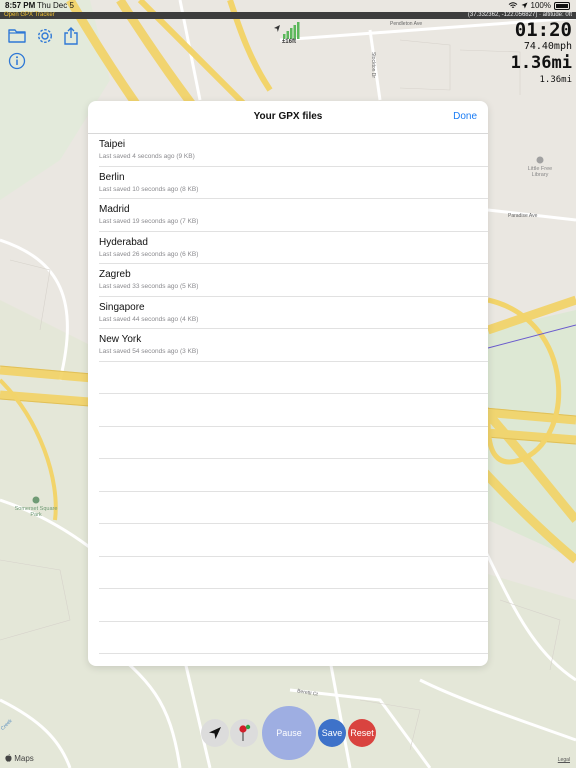 The height and width of the screenshot is (768, 576). What do you see at coordinates (147, 156) in the screenshot?
I see `file-meta: Last saved 4 seconds ago (9 KB)` at bounding box center [147, 156].